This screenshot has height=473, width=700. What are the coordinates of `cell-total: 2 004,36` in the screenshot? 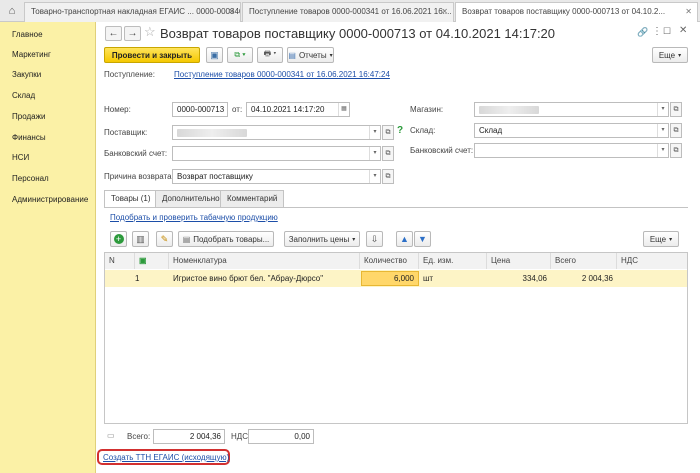 It's located at (582, 278).